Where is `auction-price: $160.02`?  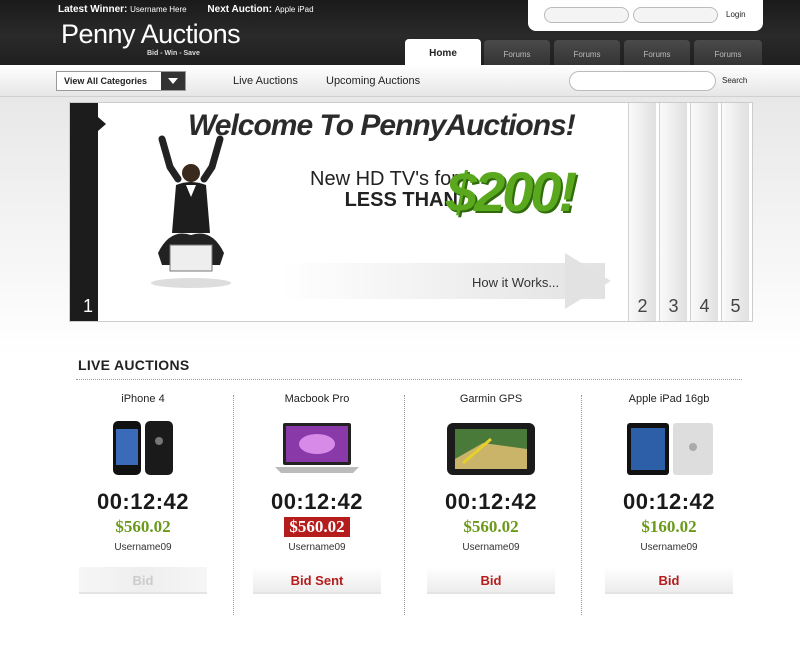 auction-price: $160.02 is located at coordinates (669, 526).